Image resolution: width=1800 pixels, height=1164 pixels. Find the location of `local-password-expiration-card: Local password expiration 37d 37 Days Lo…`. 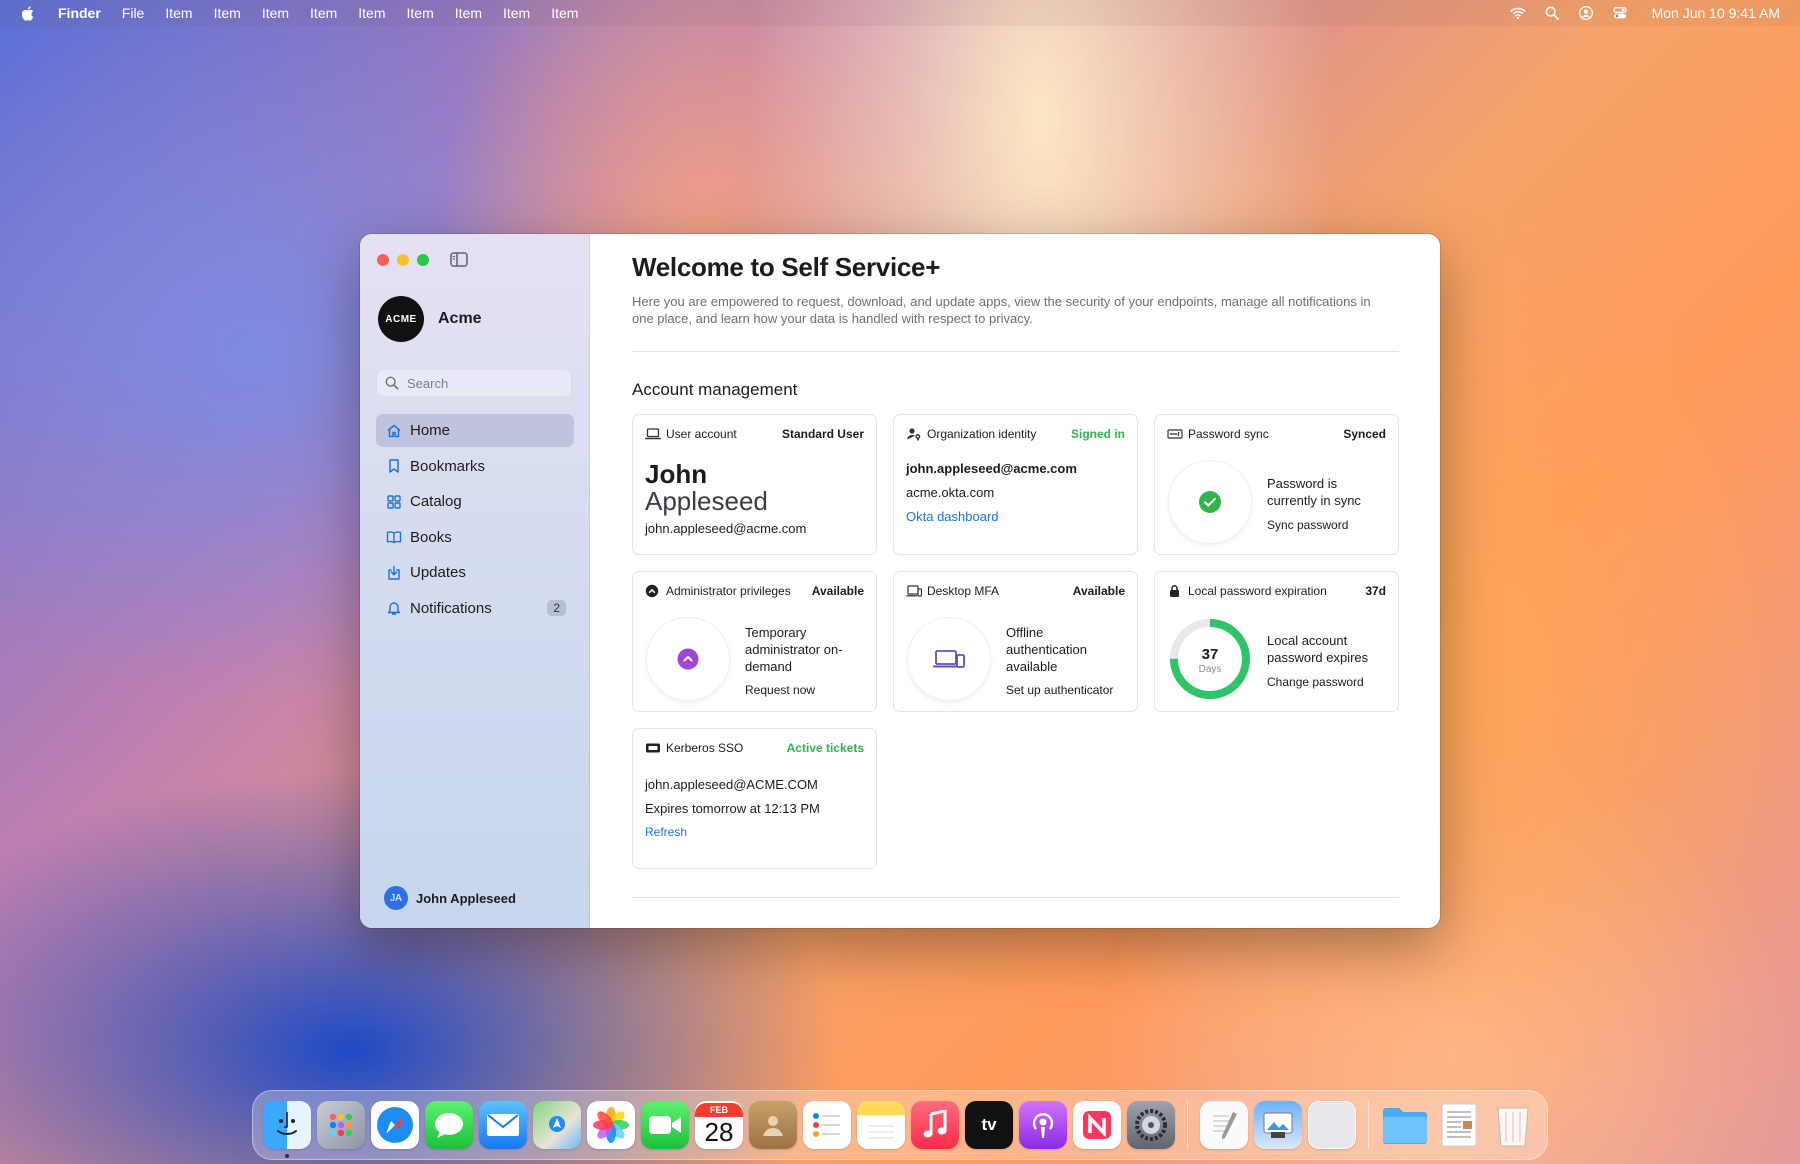

local-password-expiration-card: Local password expiration 37d 37 Days Lo… is located at coordinates (1276, 641).